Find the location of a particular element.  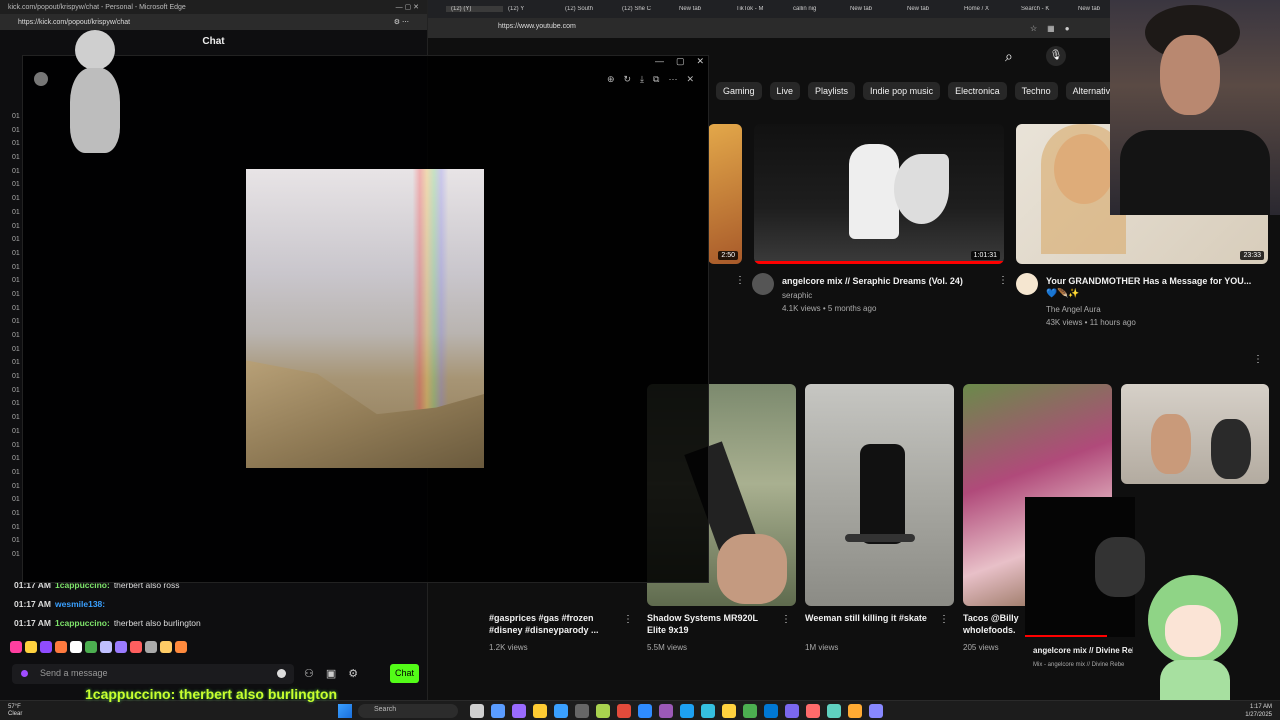

browser-tab: Home / X is located at coordinates (987, 9).